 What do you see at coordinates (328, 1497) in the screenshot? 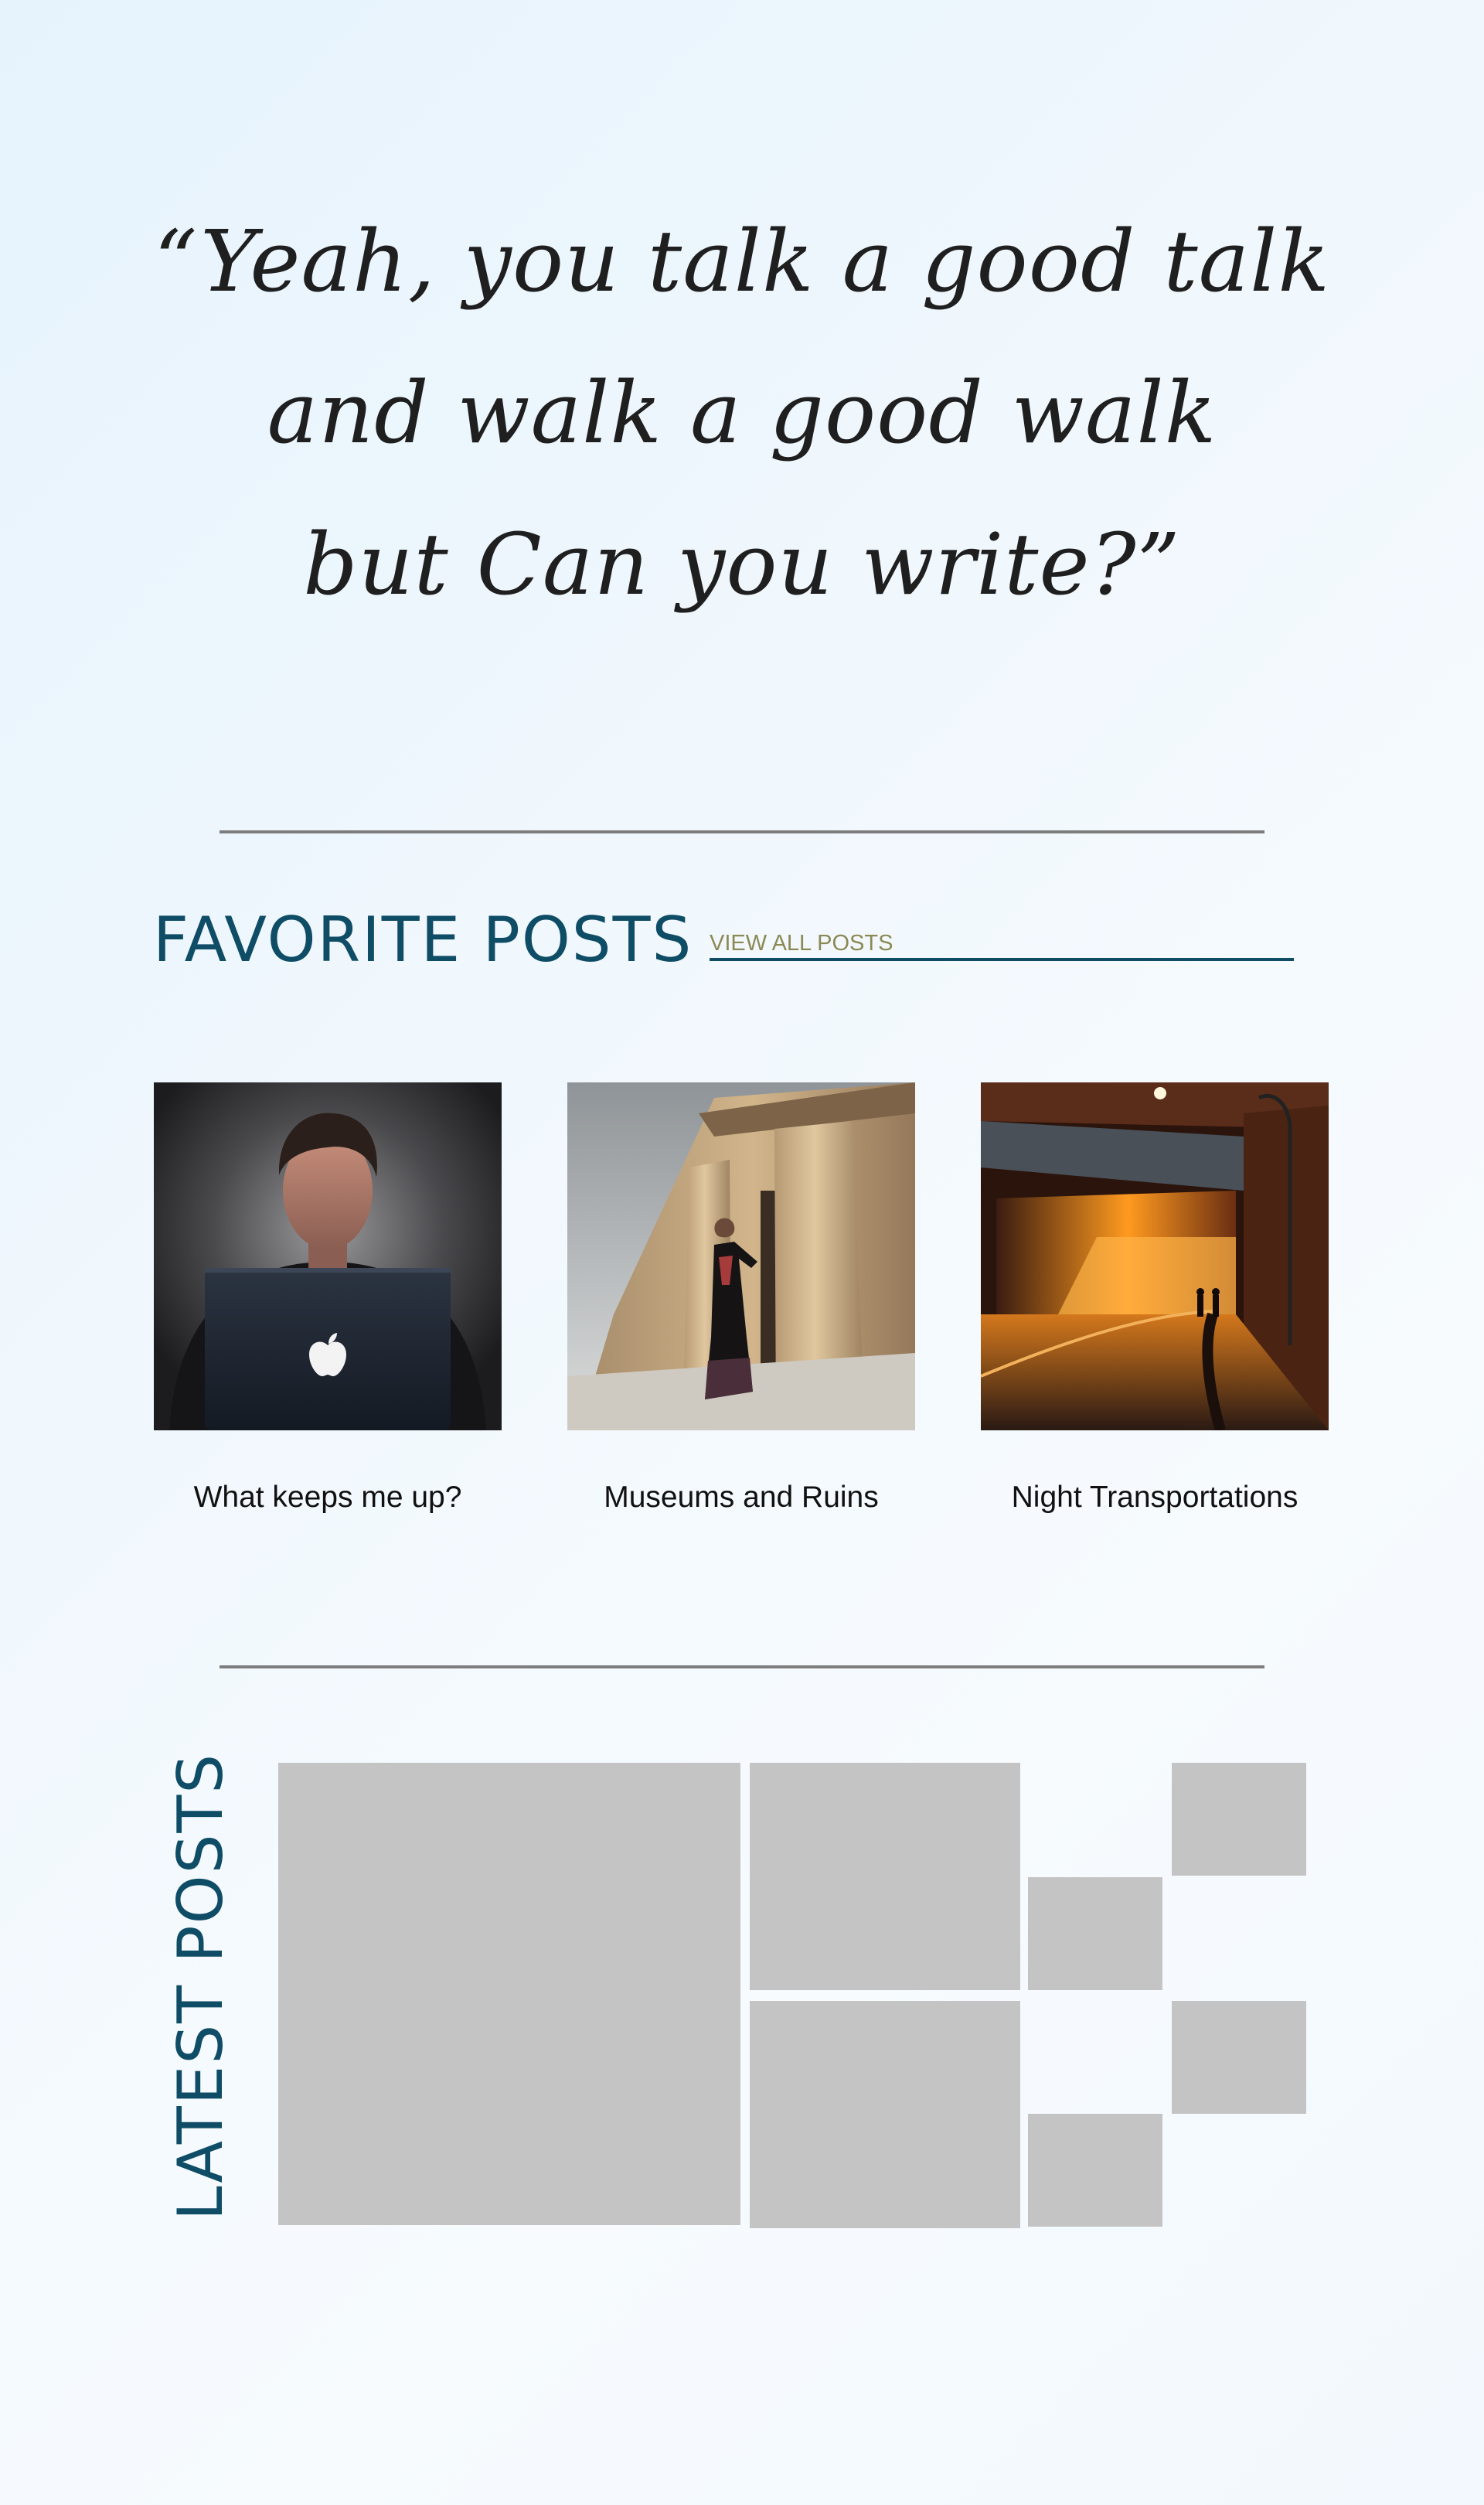
I see `post-title: What keeps me up?` at bounding box center [328, 1497].